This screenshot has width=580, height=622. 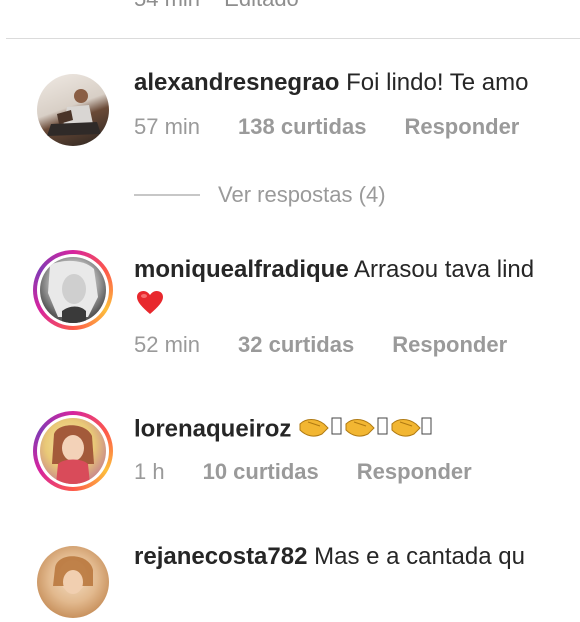 I want to click on username: alexandresnegrao, so click(x=236, y=82).